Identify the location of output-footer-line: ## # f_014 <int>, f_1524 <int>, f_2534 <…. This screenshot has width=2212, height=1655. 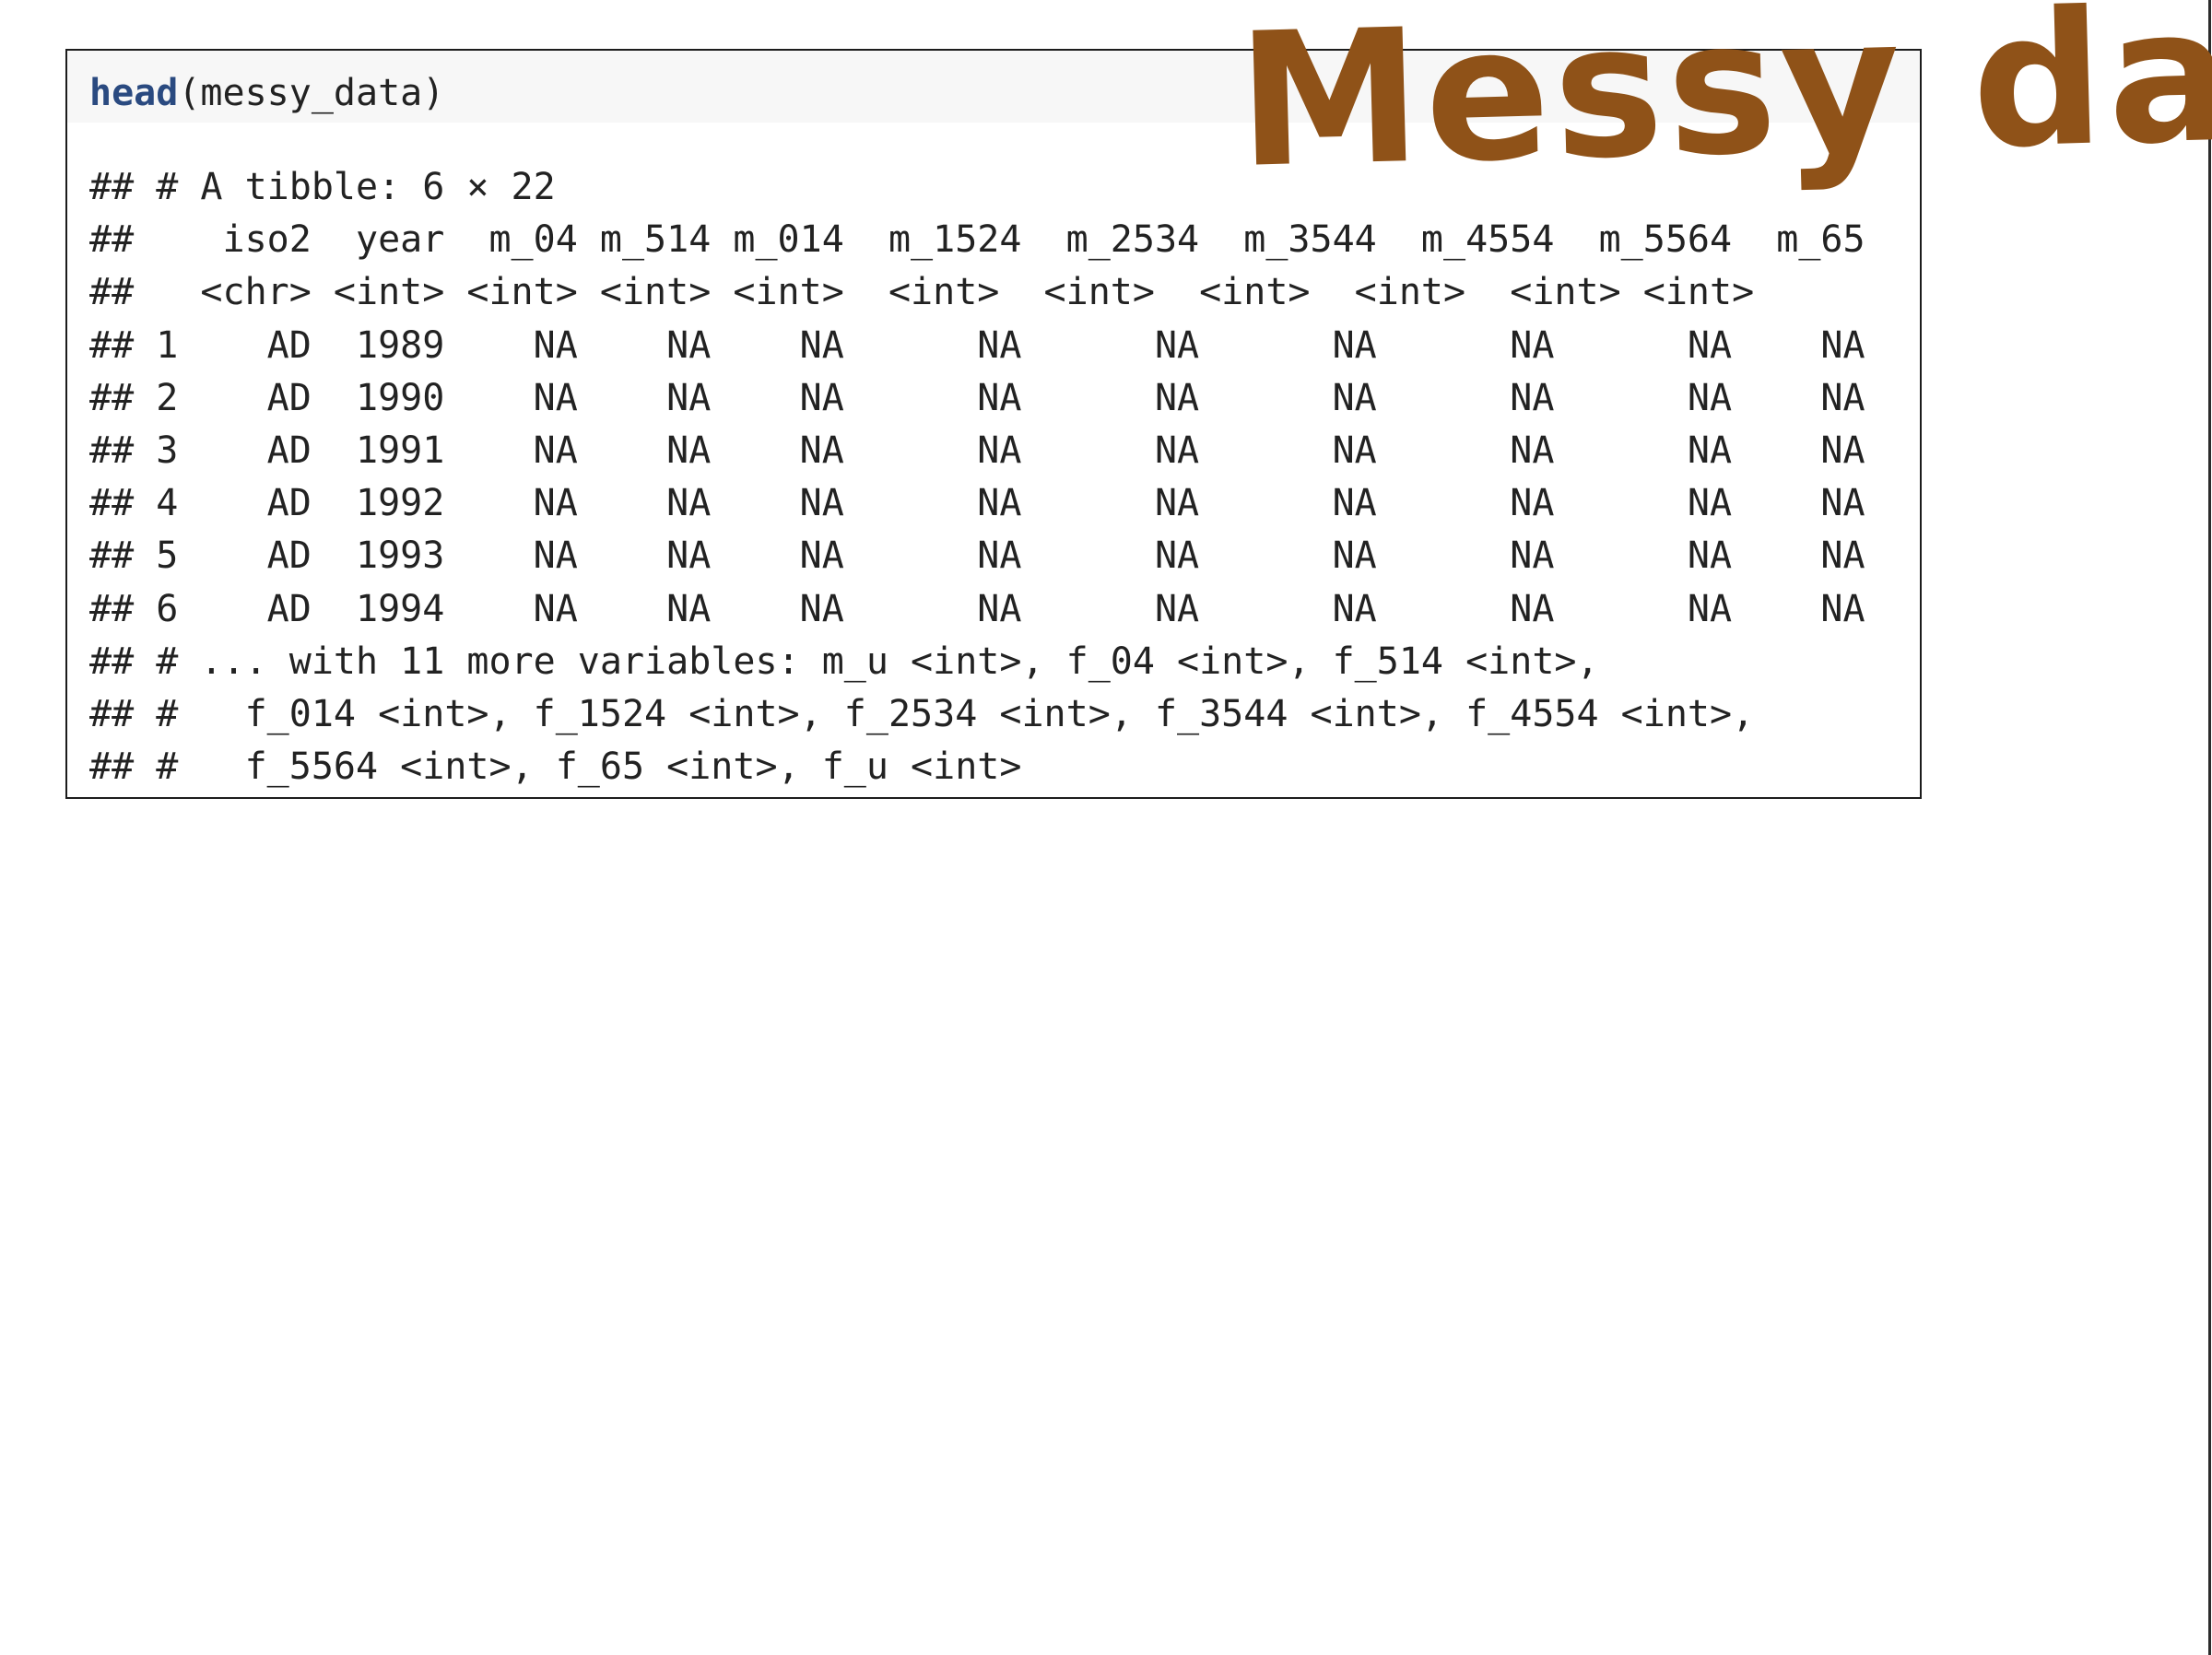
(922, 713).